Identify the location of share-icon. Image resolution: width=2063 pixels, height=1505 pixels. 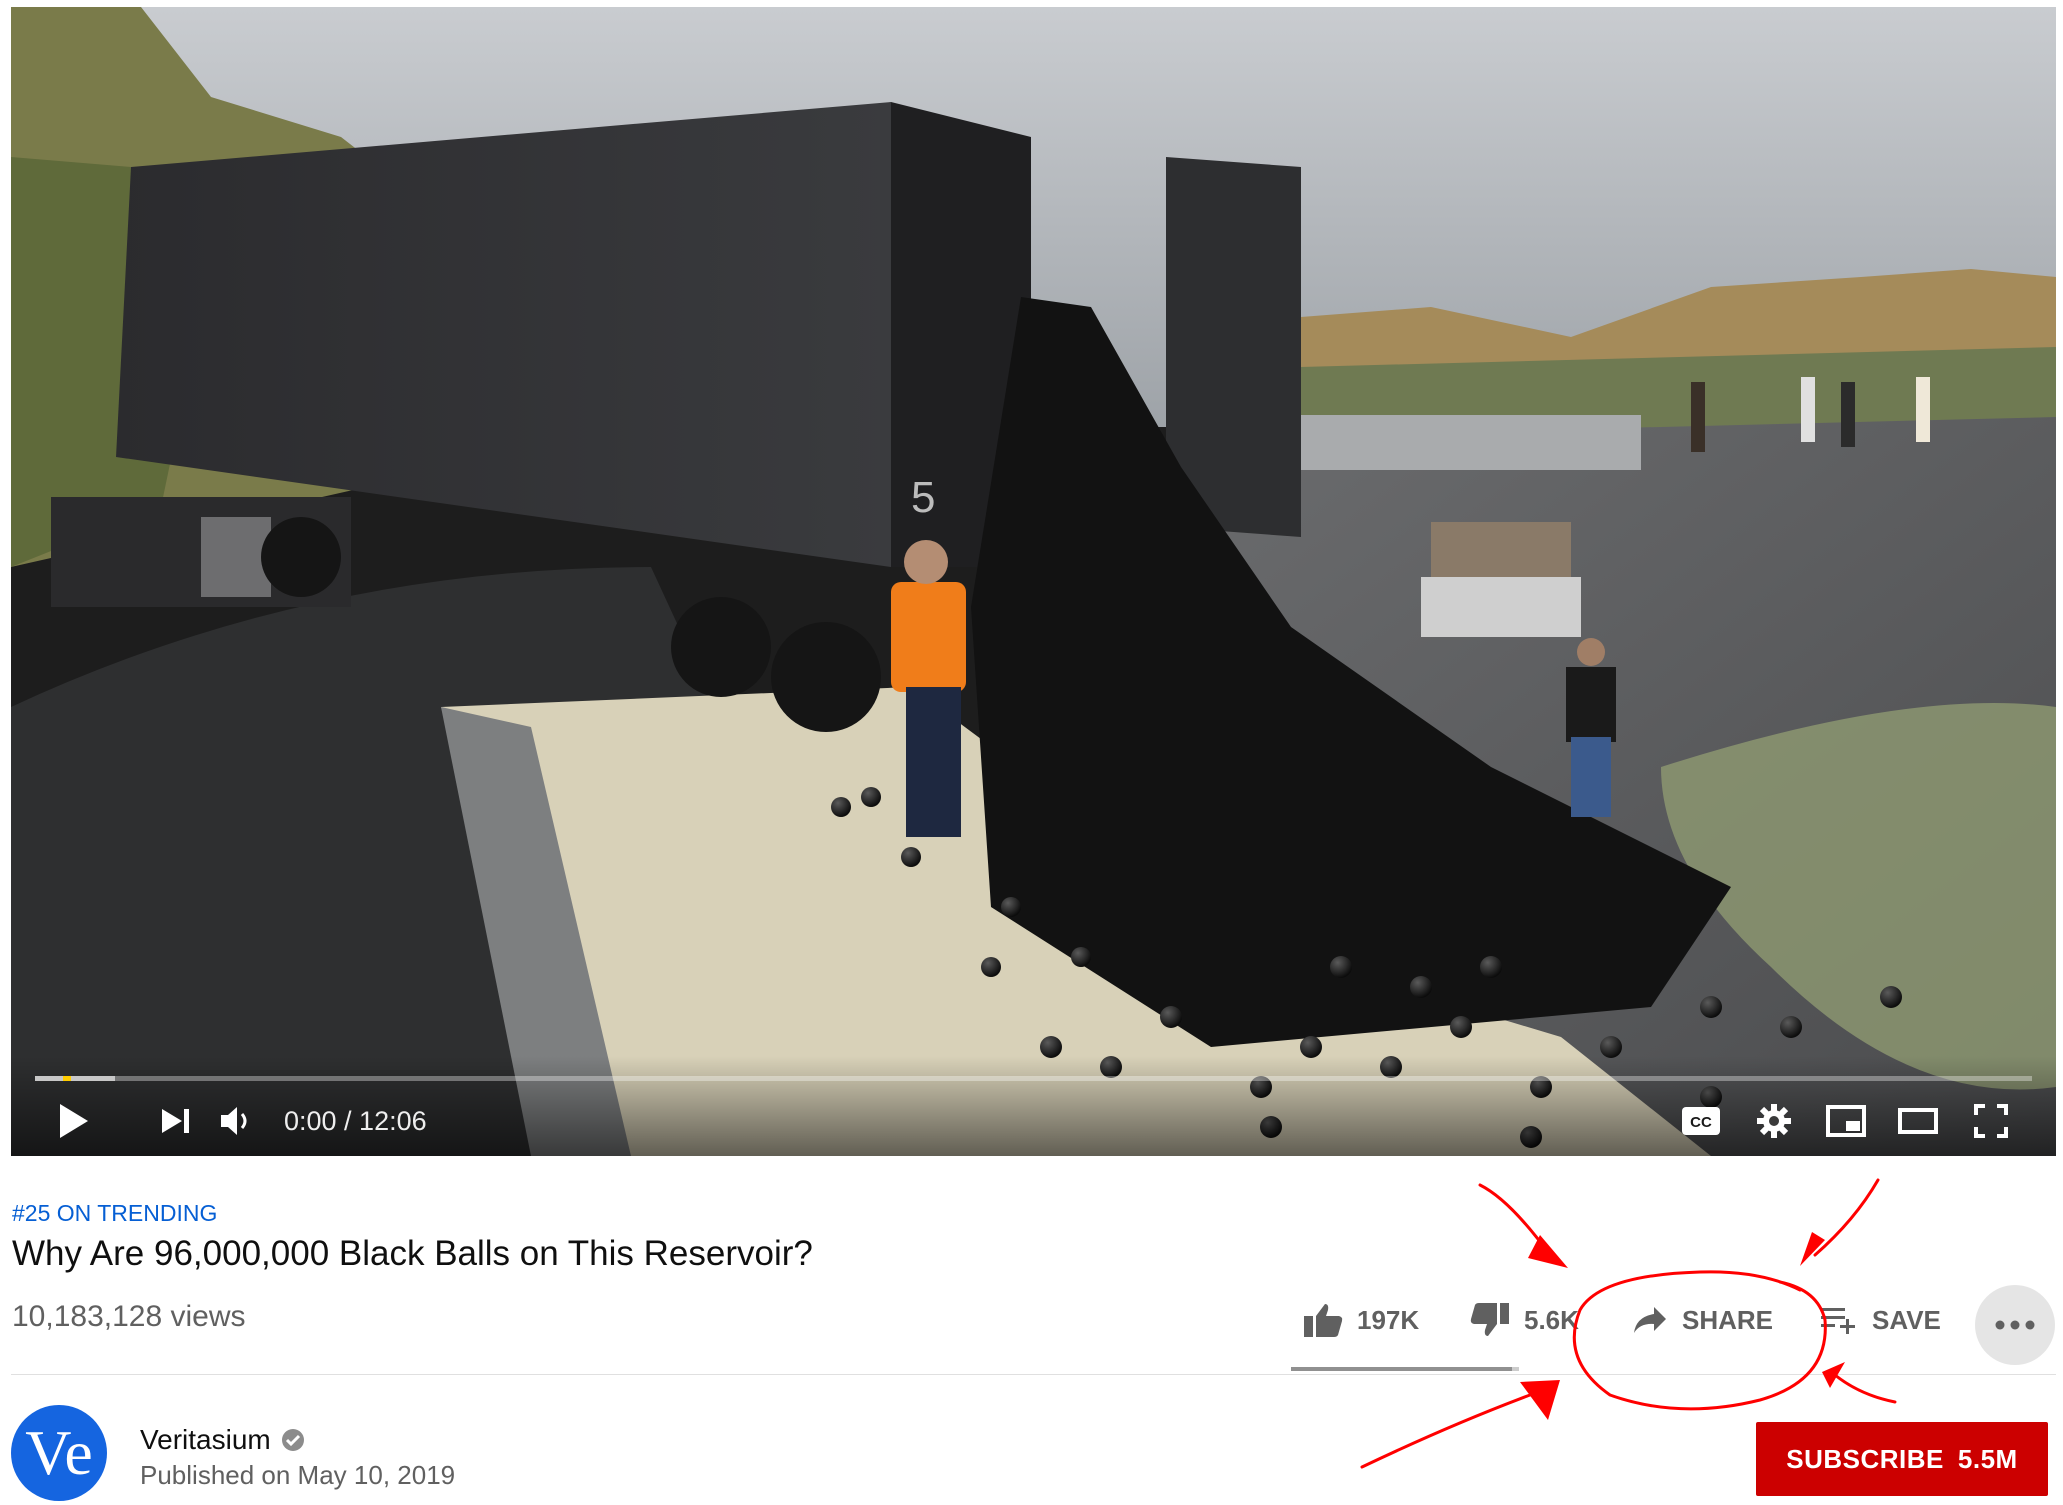
(1650, 1320).